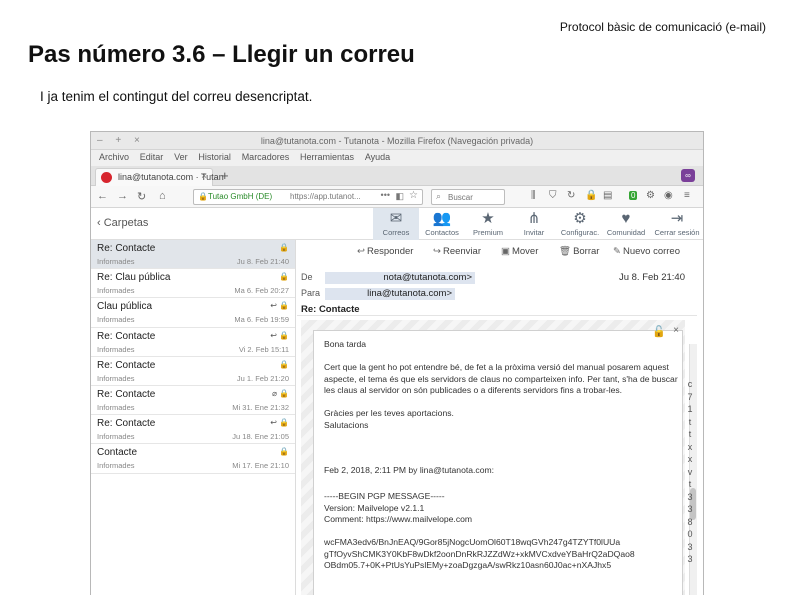  What do you see at coordinates (261, 320) in the screenshot?
I see `mail-date: Ma 6. Feb 19:59` at bounding box center [261, 320].